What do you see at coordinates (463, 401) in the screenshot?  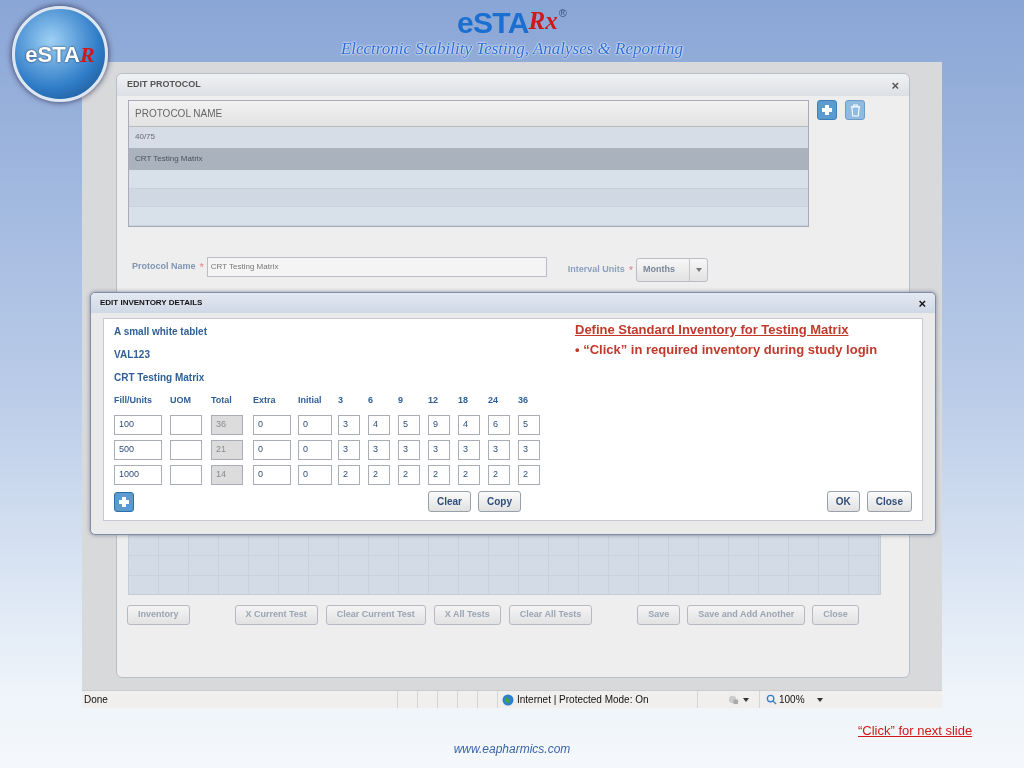 I see `column-header: 18` at bounding box center [463, 401].